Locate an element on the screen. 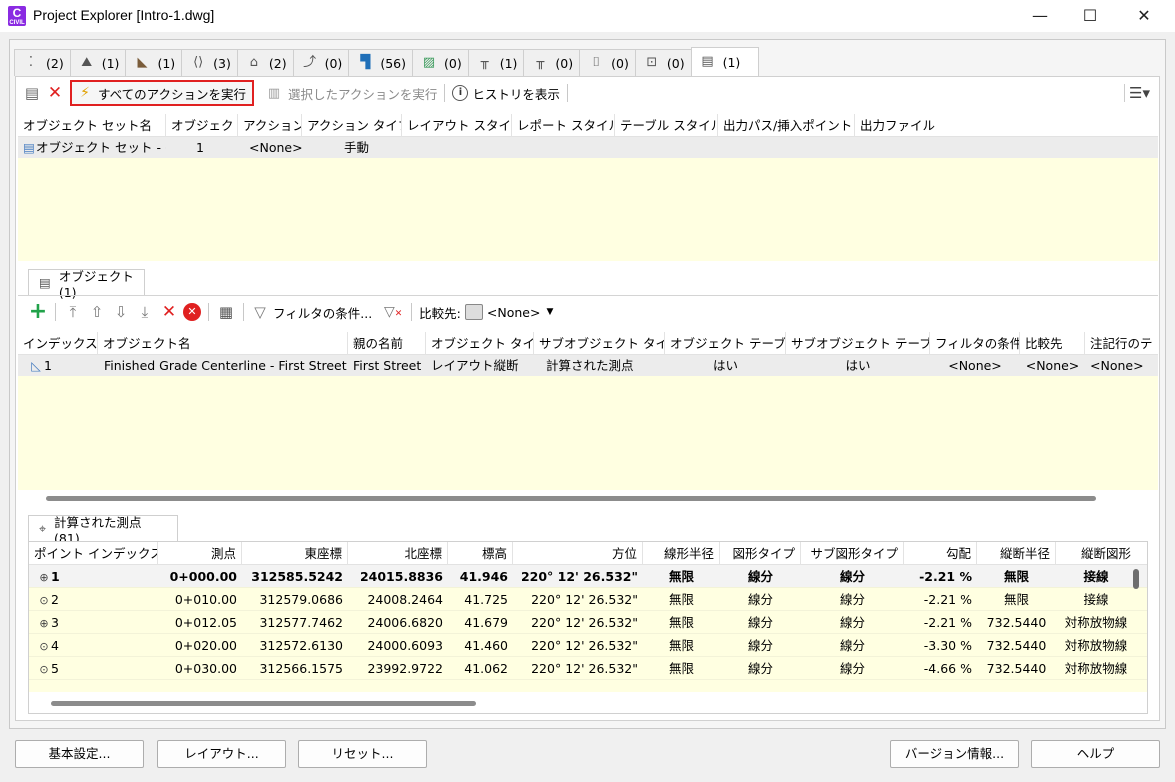  tab-alignments: ◣ (1) is located at coordinates (154, 62).